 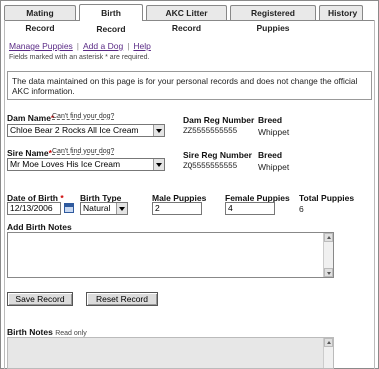 What do you see at coordinates (71, 333) in the screenshot?
I see `read-only-note: Read only` at bounding box center [71, 333].